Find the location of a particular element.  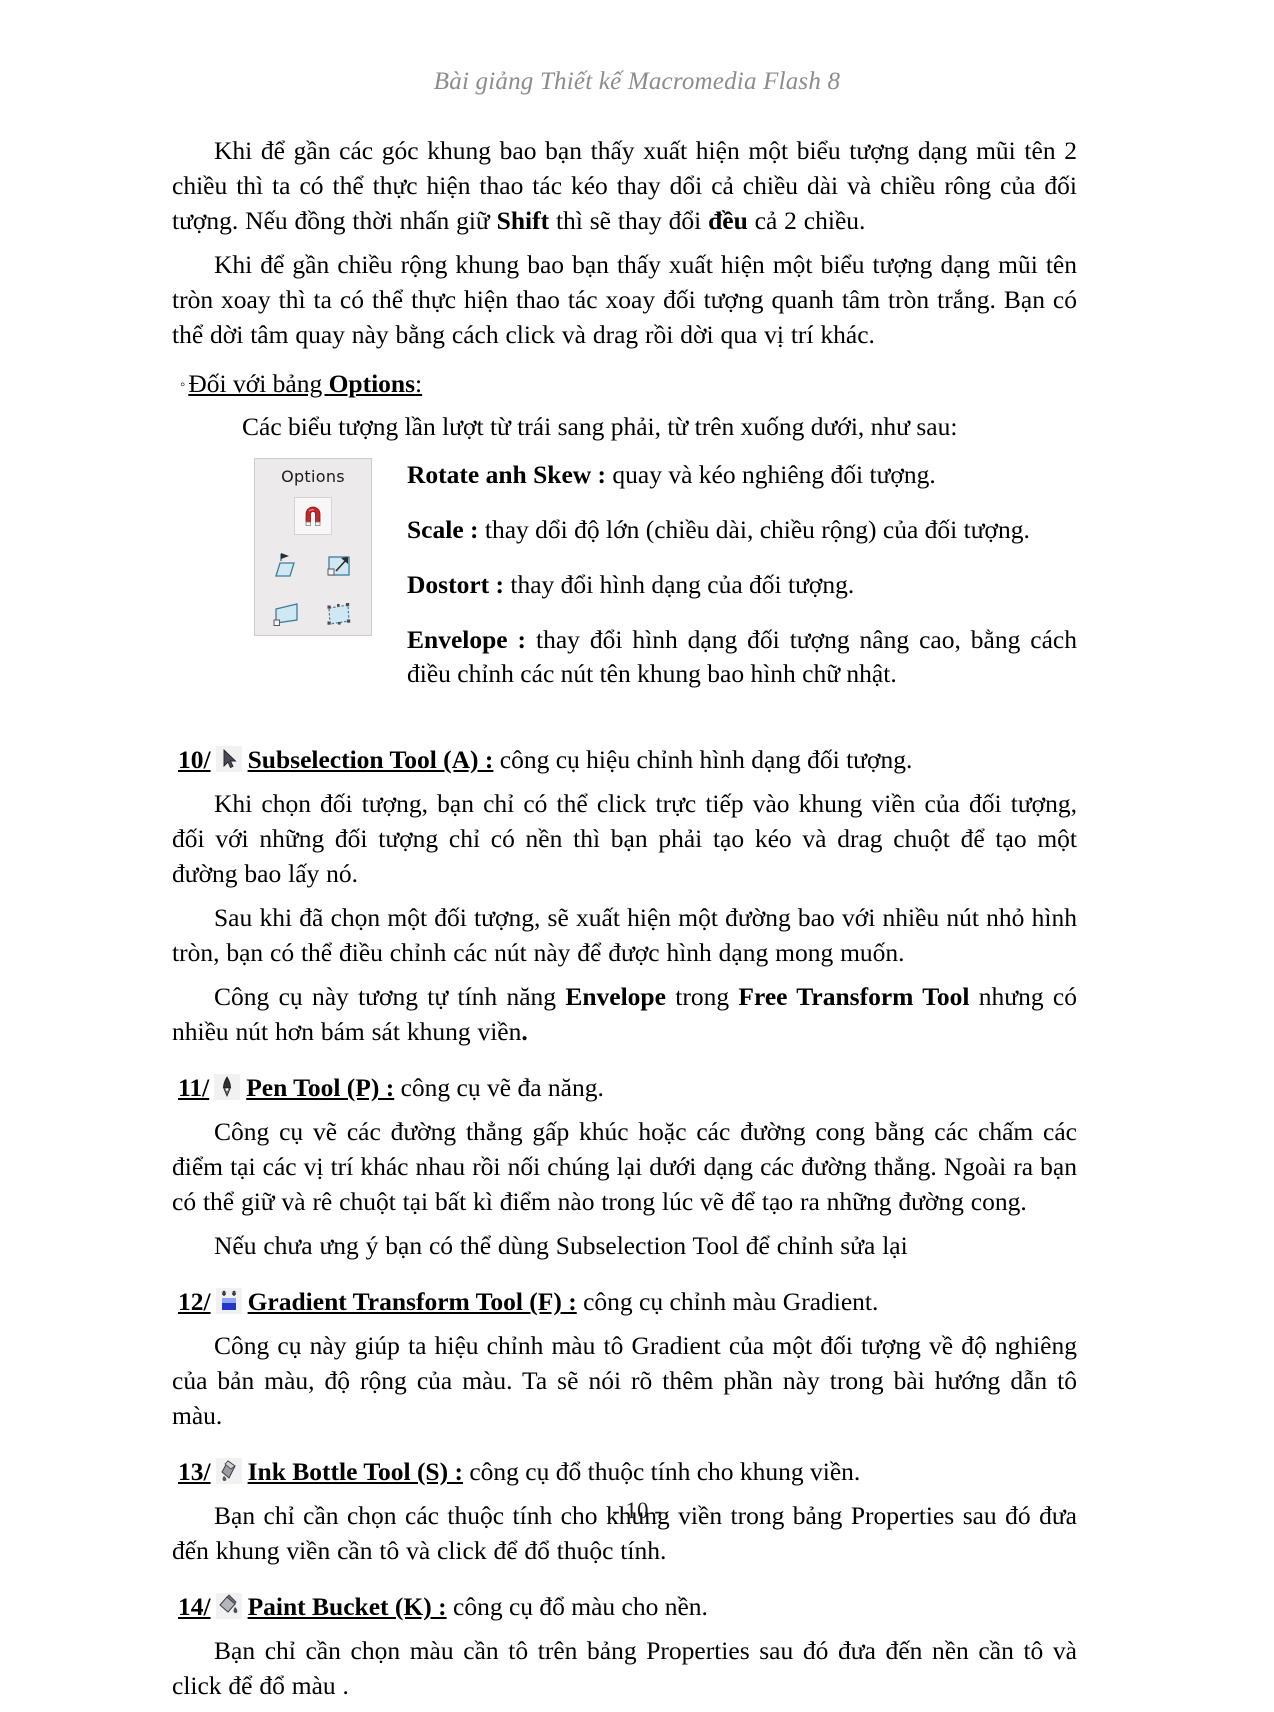

options-panel-title: Options is located at coordinates (313, 476).